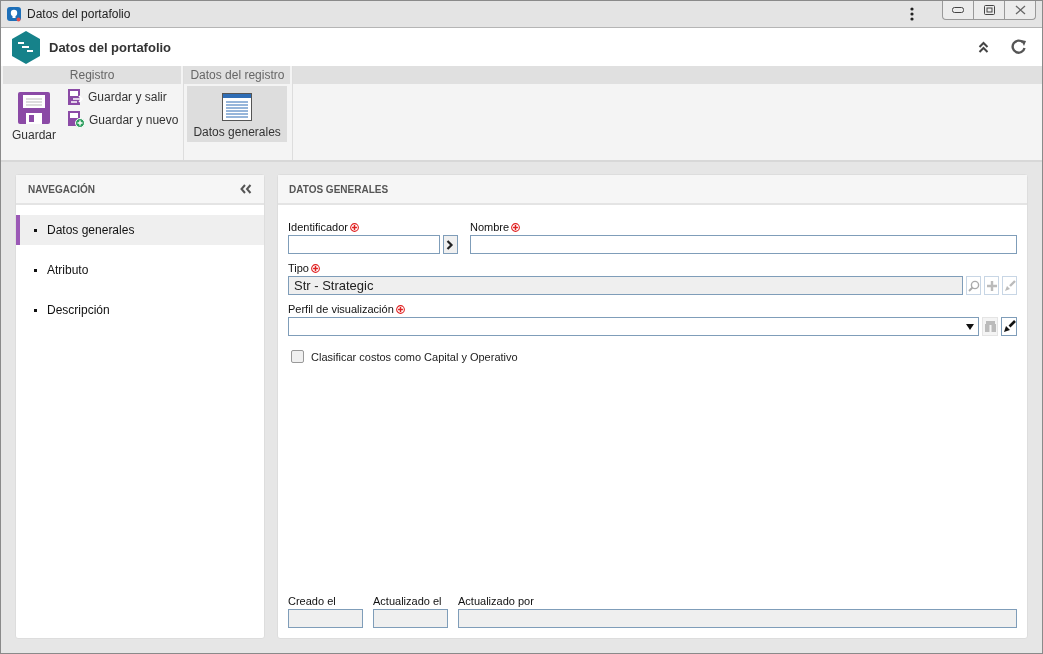 The image size is (1043, 654). What do you see at coordinates (246, 189) in the screenshot?
I see `collapse-left-icon` at bounding box center [246, 189].